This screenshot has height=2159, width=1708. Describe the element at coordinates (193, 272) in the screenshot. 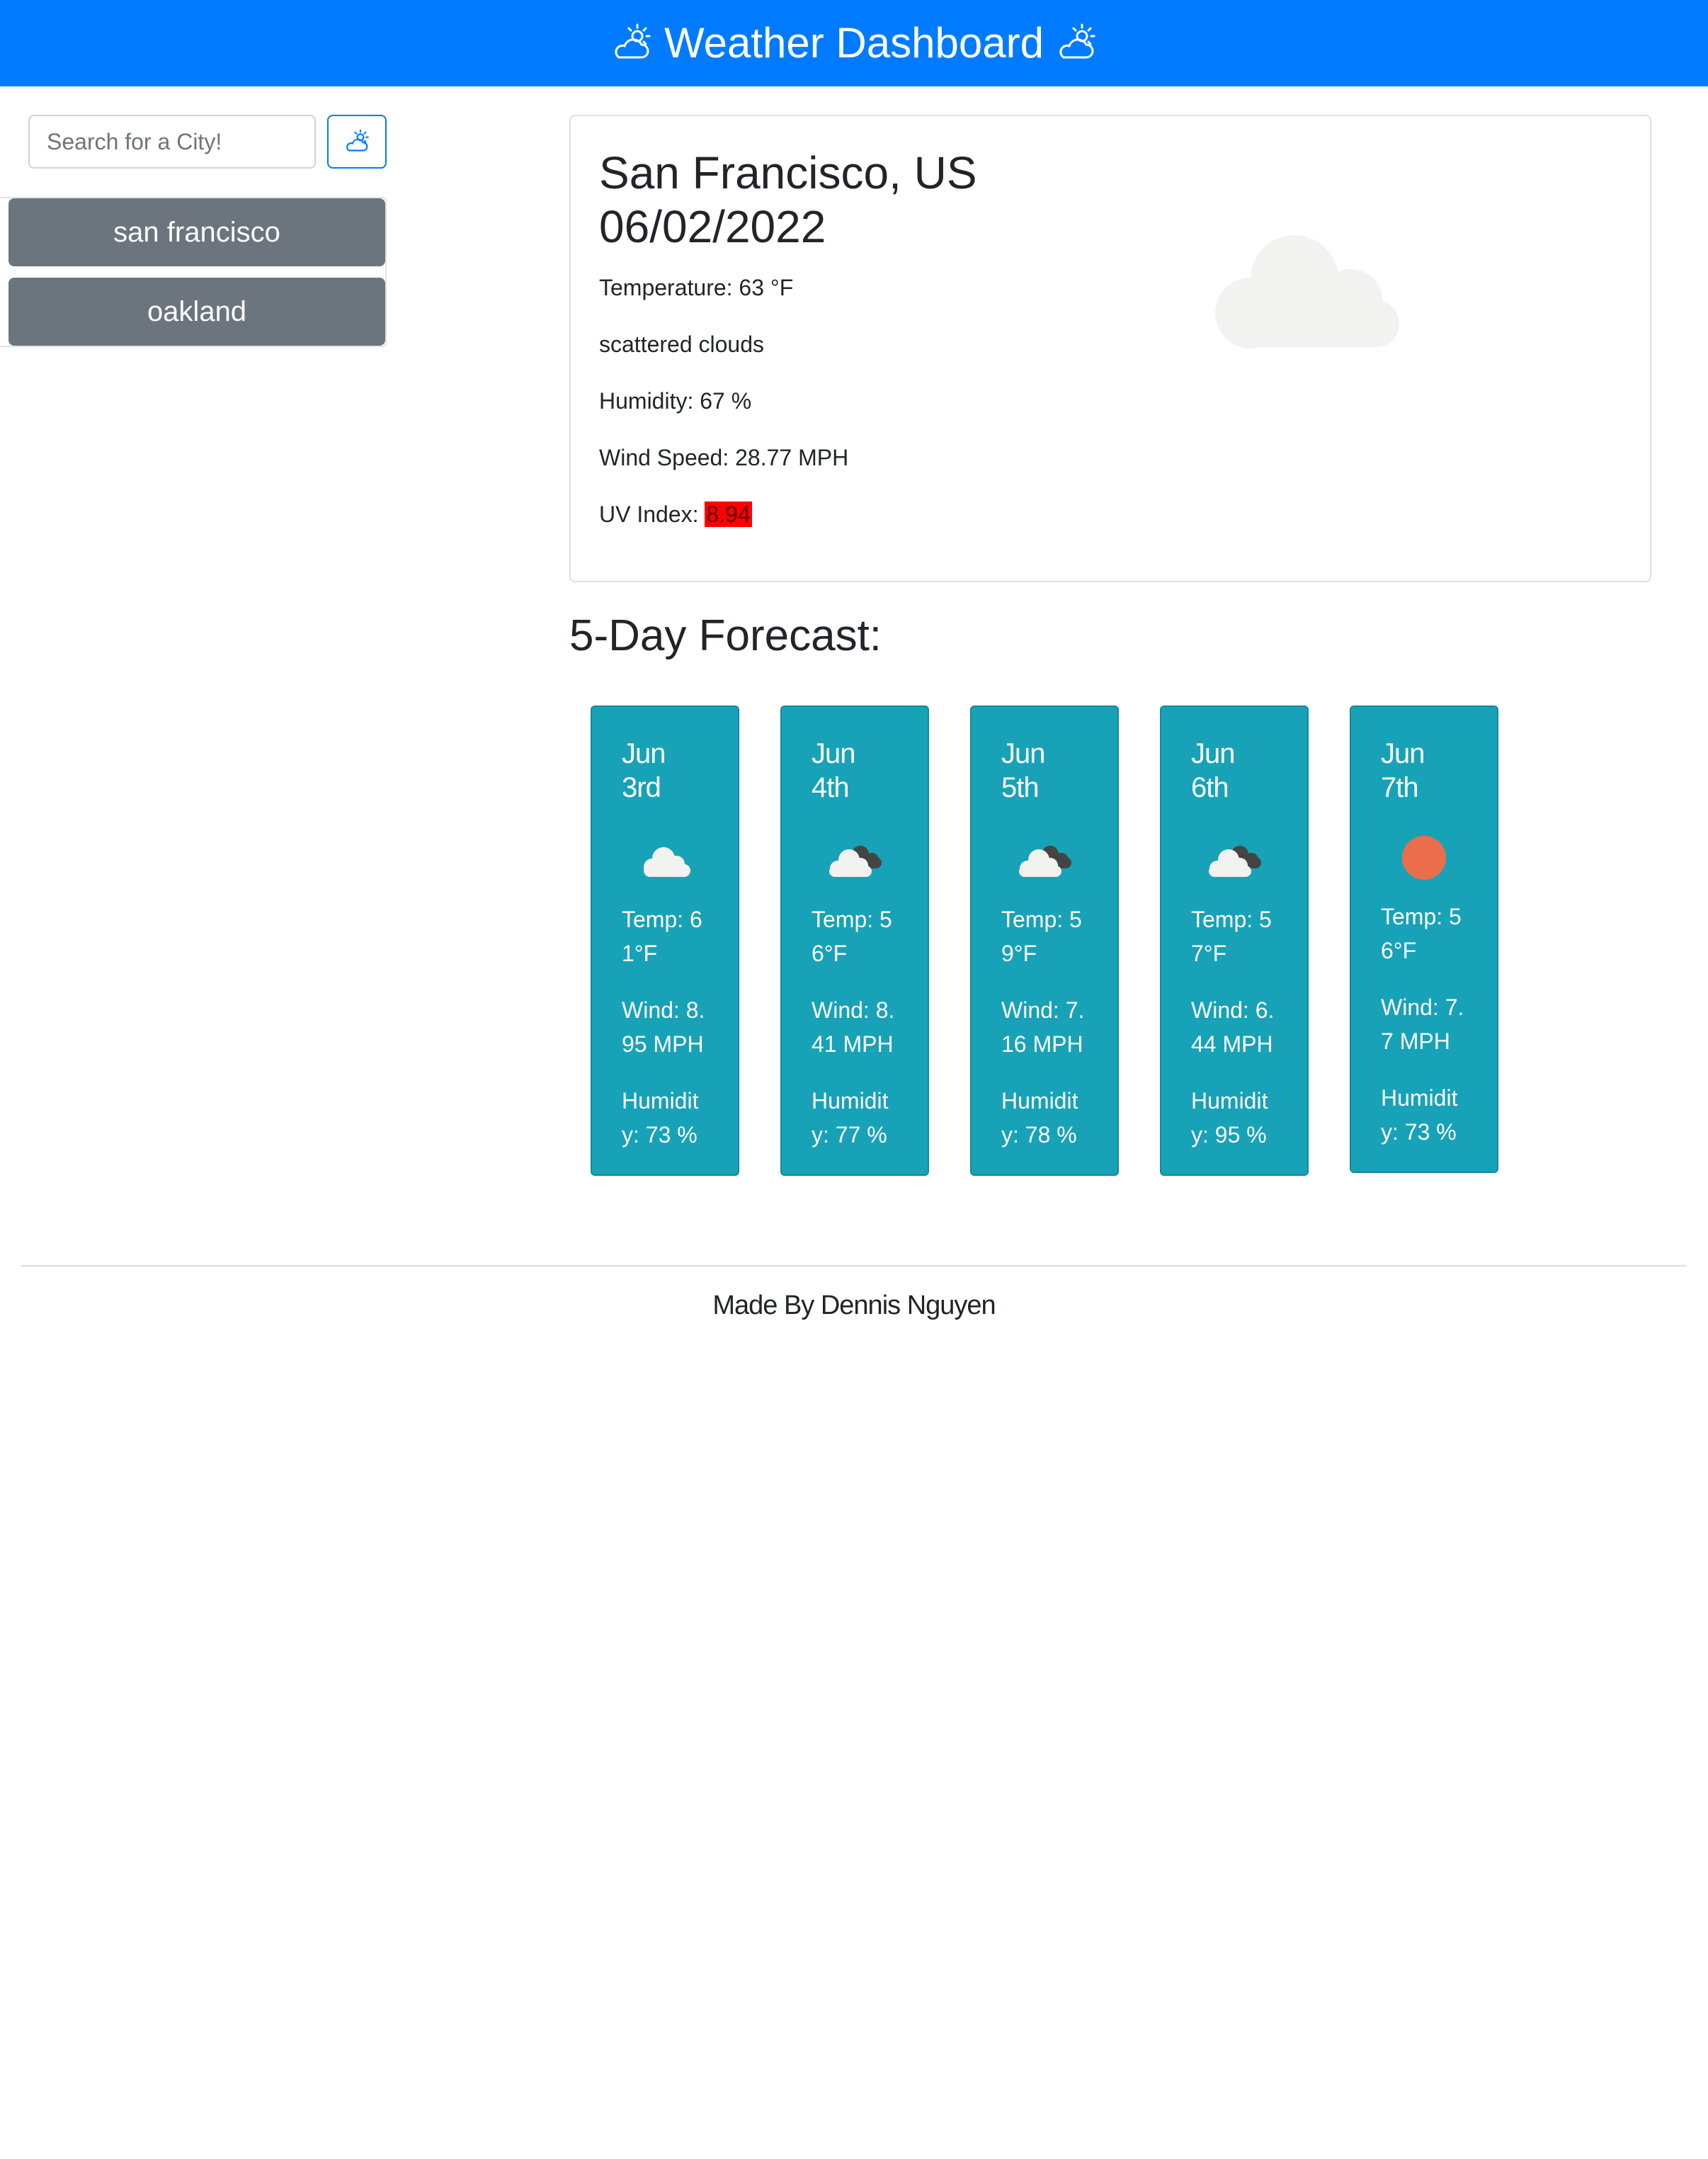

I see `search-history: san francisco oakland` at that location.